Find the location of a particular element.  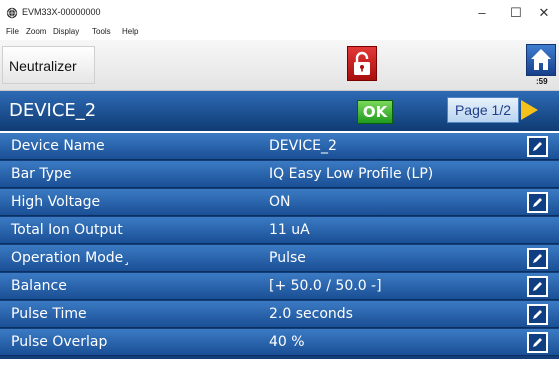

row-label: Pulse Time is located at coordinates (49, 314).